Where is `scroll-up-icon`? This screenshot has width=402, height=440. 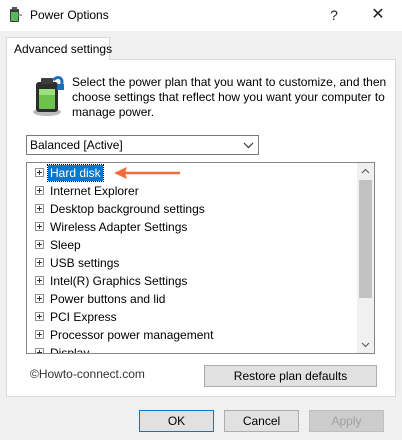
scroll-up-icon is located at coordinates (365, 171).